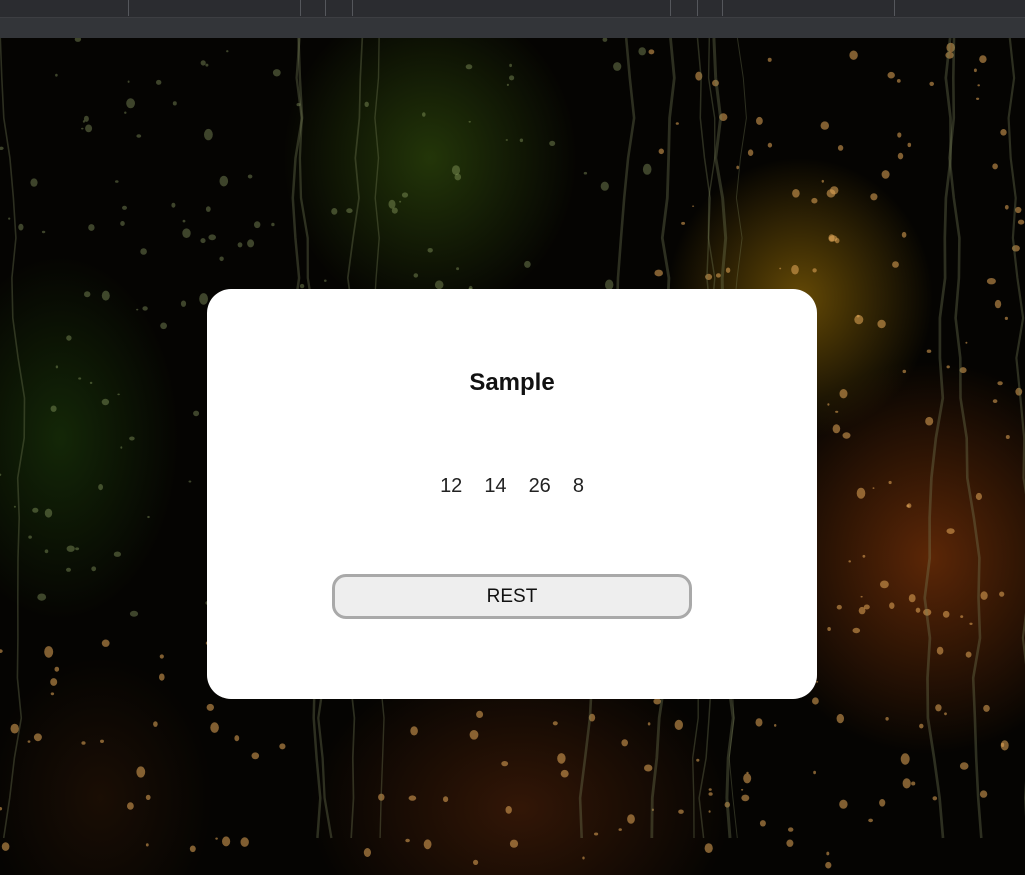 The height and width of the screenshot is (875, 1025). Describe the element at coordinates (938, 438) in the screenshot. I see `rain-streak` at that location.